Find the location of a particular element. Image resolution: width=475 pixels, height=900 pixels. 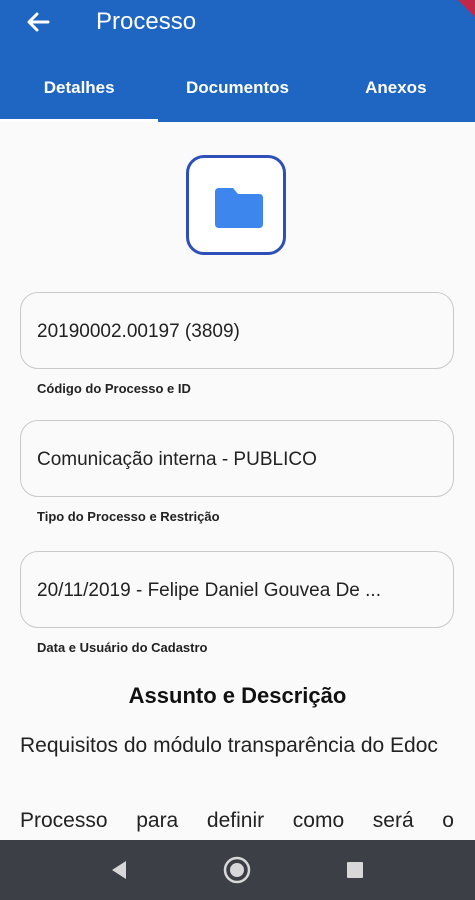

folder-avatar is located at coordinates (236, 205).